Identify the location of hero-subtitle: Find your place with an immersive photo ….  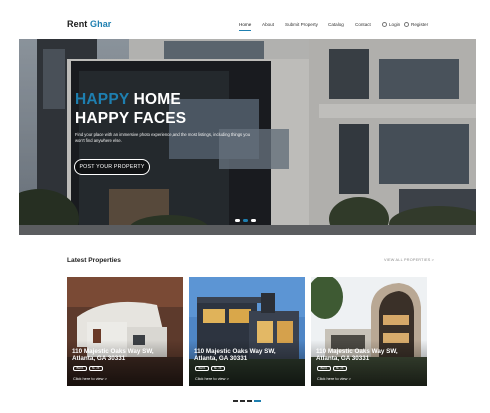
(163, 137).